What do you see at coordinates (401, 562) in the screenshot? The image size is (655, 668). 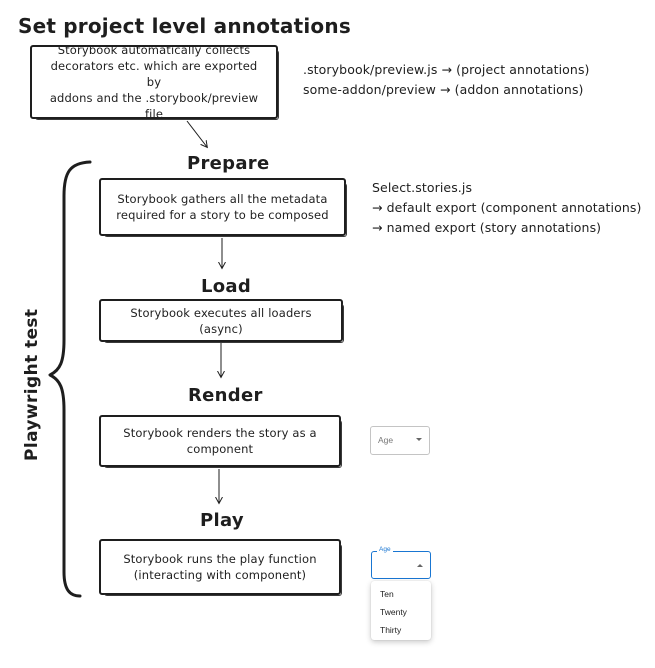 I see `age-select-open: Age` at bounding box center [401, 562].